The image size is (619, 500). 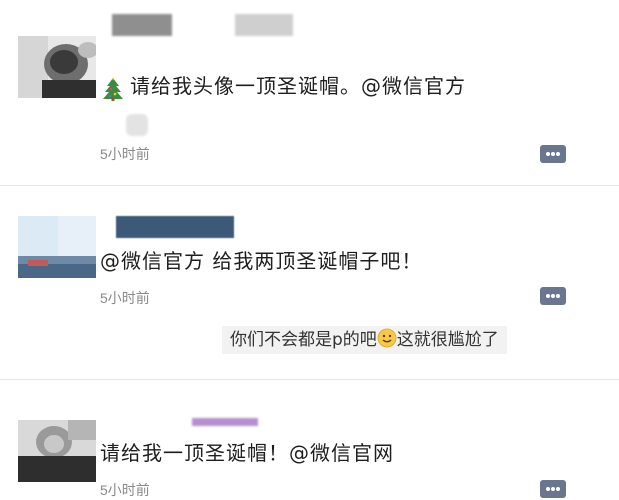 What do you see at coordinates (387, 338) in the screenshot?
I see `smiley-face-icon` at bounding box center [387, 338].